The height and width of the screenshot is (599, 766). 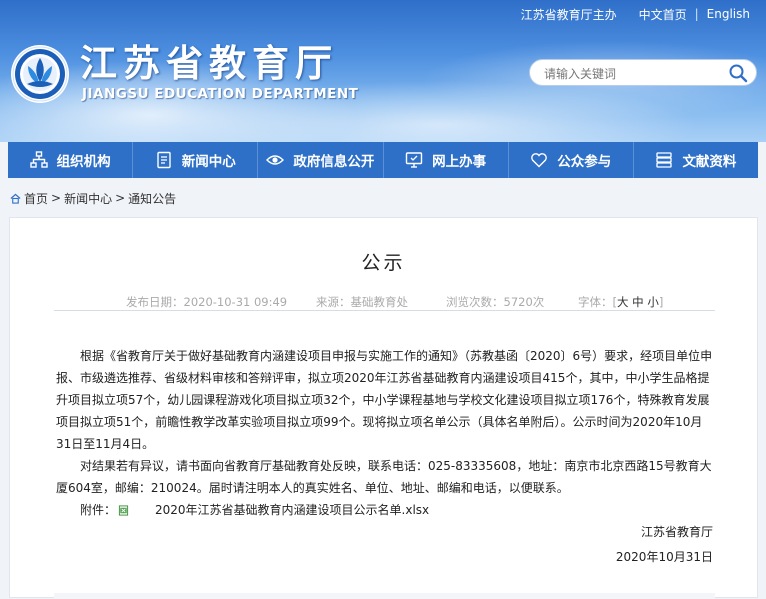 What do you see at coordinates (569, 14) in the screenshot?
I see `sponsor-link: 江苏省教育厅主办` at bounding box center [569, 14].